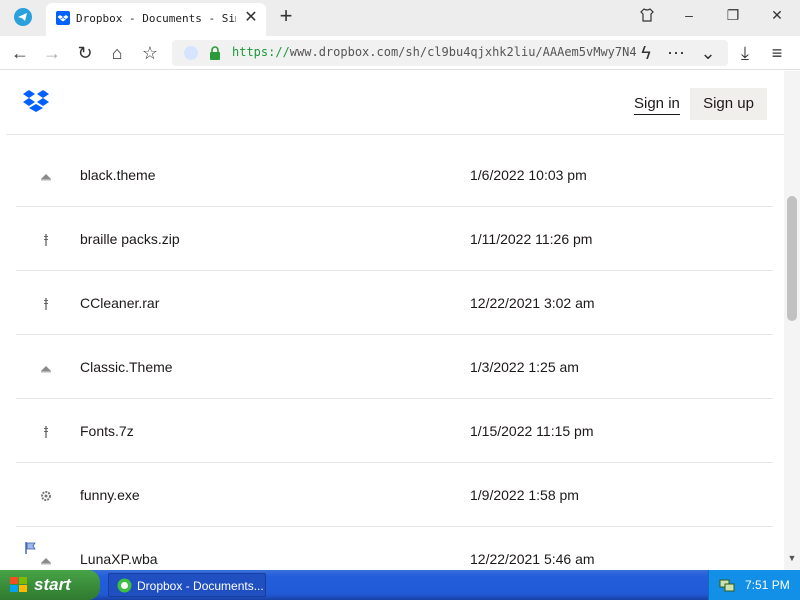  Describe the element at coordinates (46, 495) in the screenshot. I see `exe-file-icon` at that location.